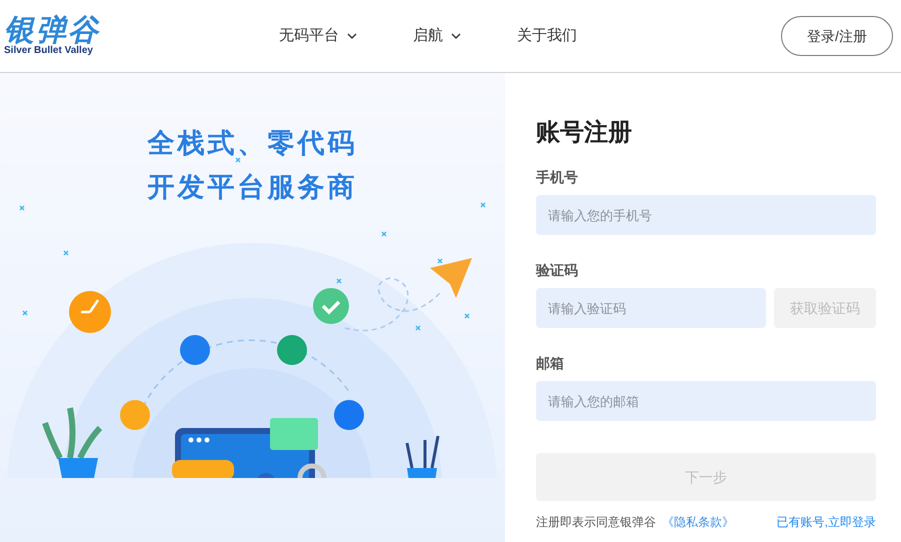  Describe the element at coordinates (826, 522) in the screenshot. I see `login-link: 已有账号,立即登录` at that location.